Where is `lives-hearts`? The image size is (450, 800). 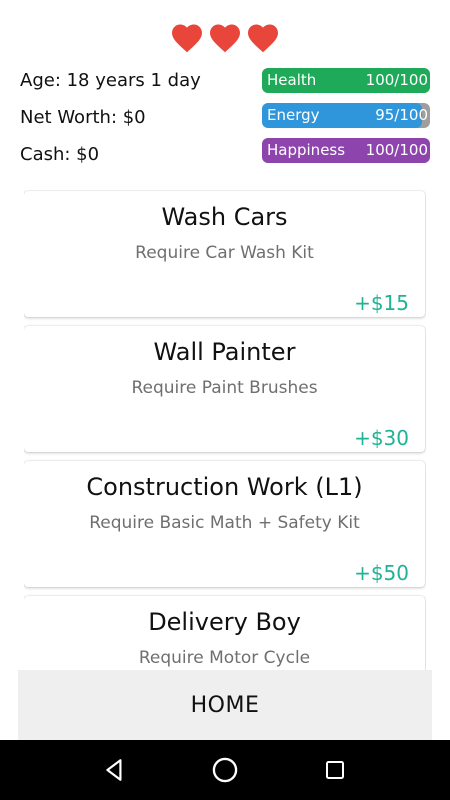
lives-hearts is located at coordinates (225, 40).